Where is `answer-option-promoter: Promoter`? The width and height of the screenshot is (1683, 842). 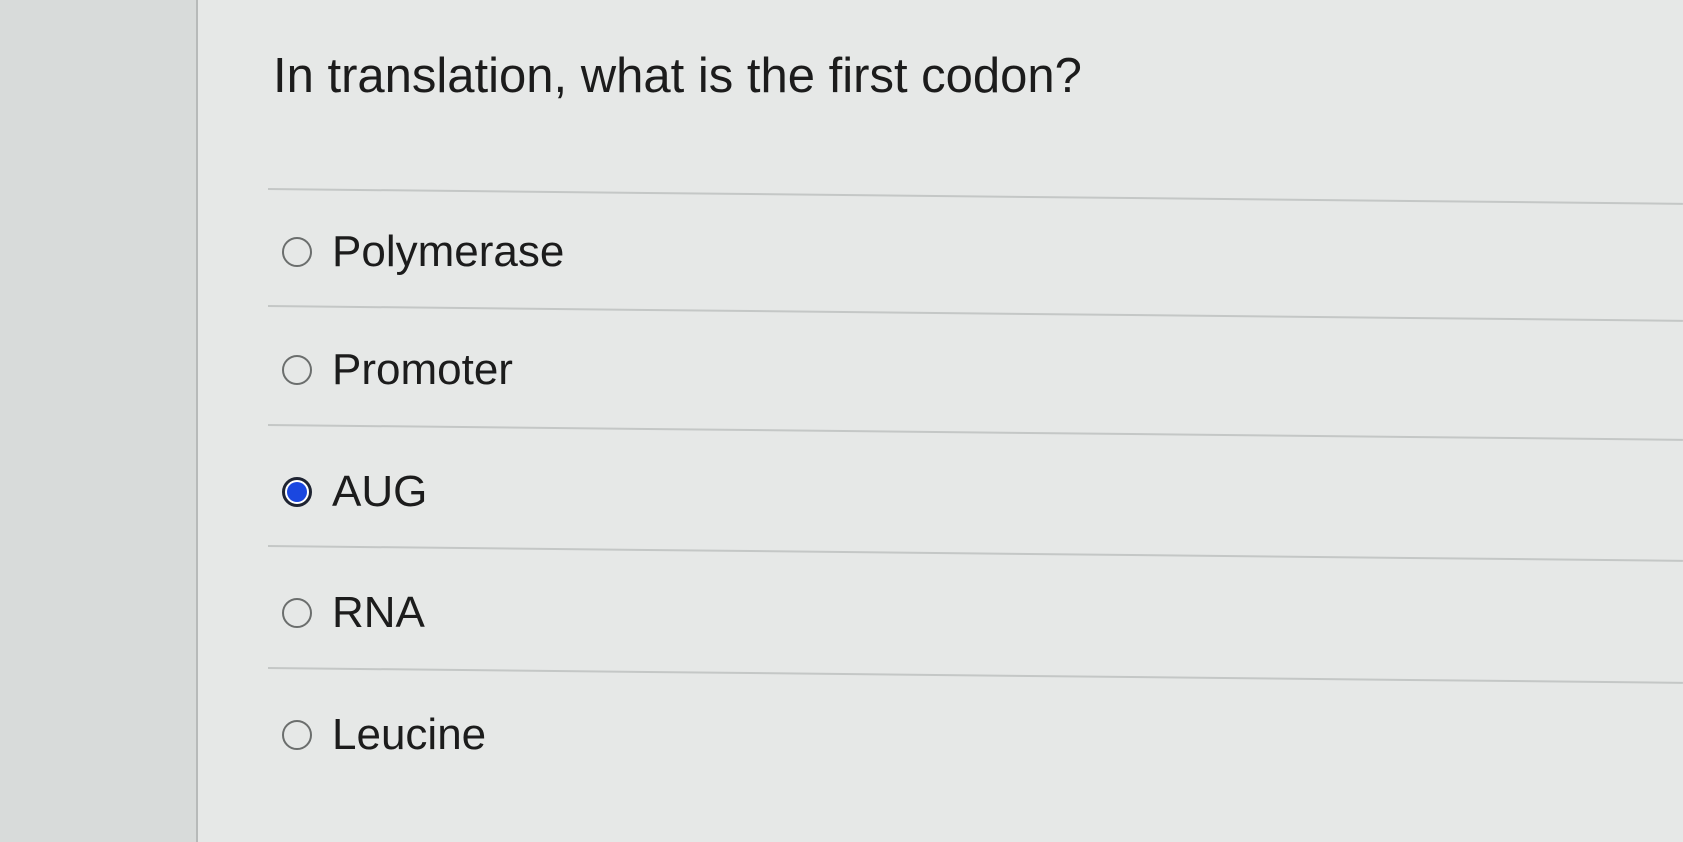
answer-option-promoter: Promoter is located at coordinates (397, 370).